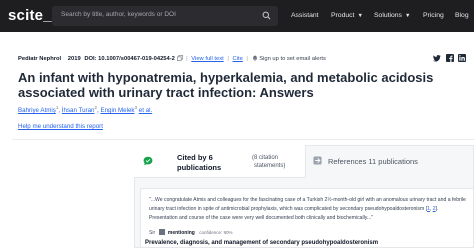  Describe the element at coordinates (161, 232) in the screenshot. I see `mentioning-square-icon` at that location.